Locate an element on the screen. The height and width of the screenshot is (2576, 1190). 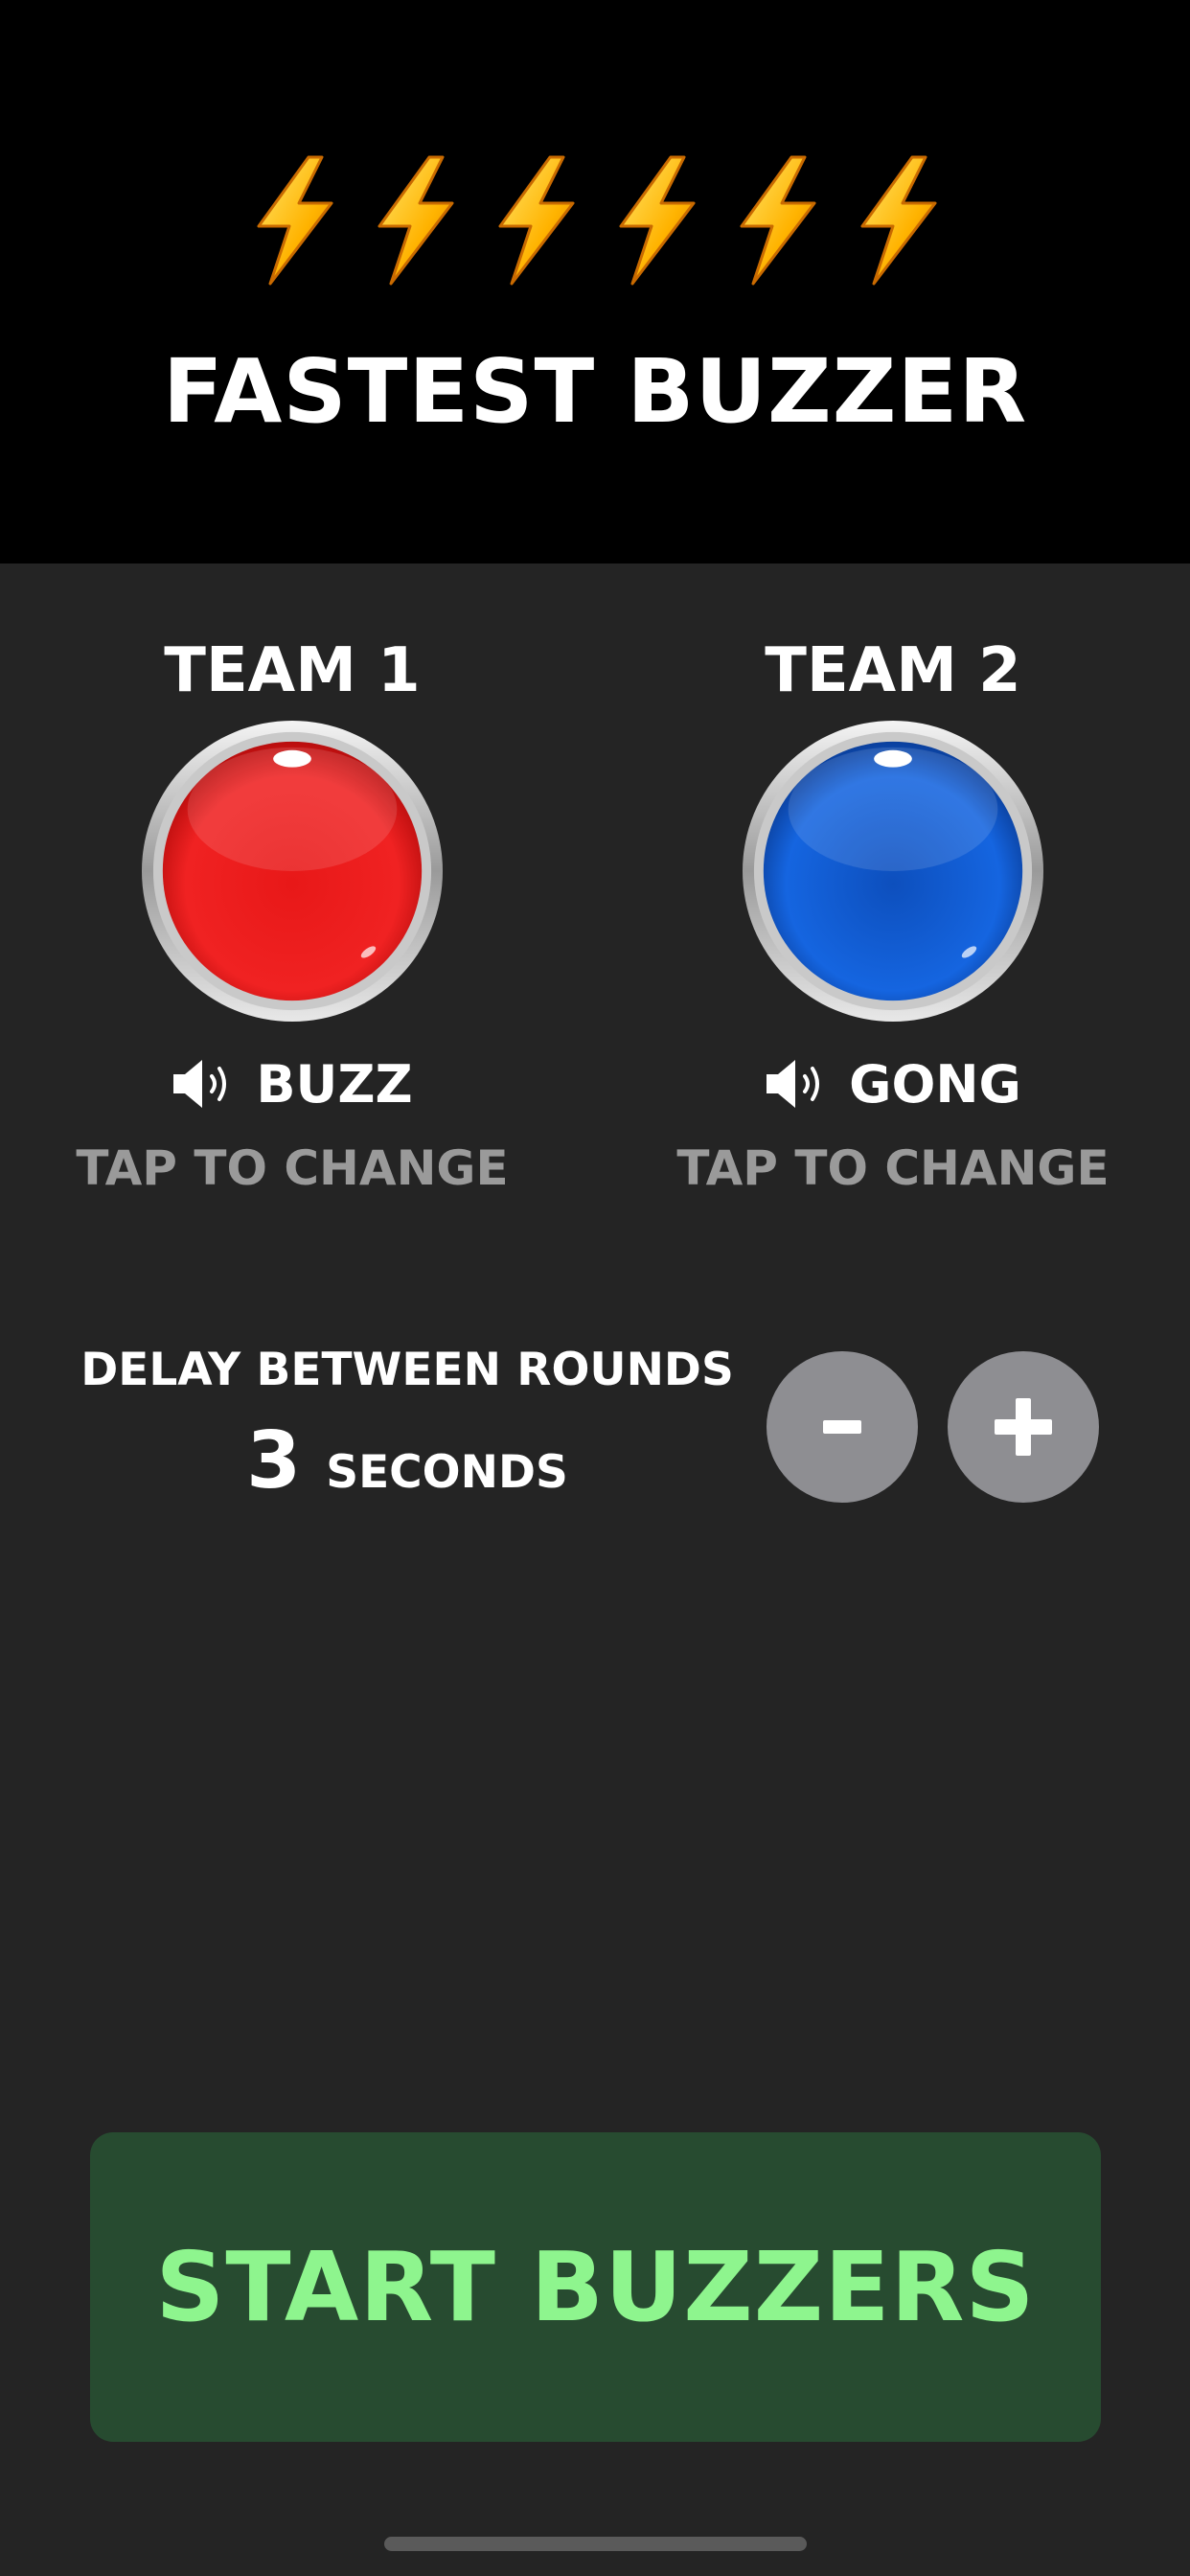
bolt-row is located at coordinates (595, 220).